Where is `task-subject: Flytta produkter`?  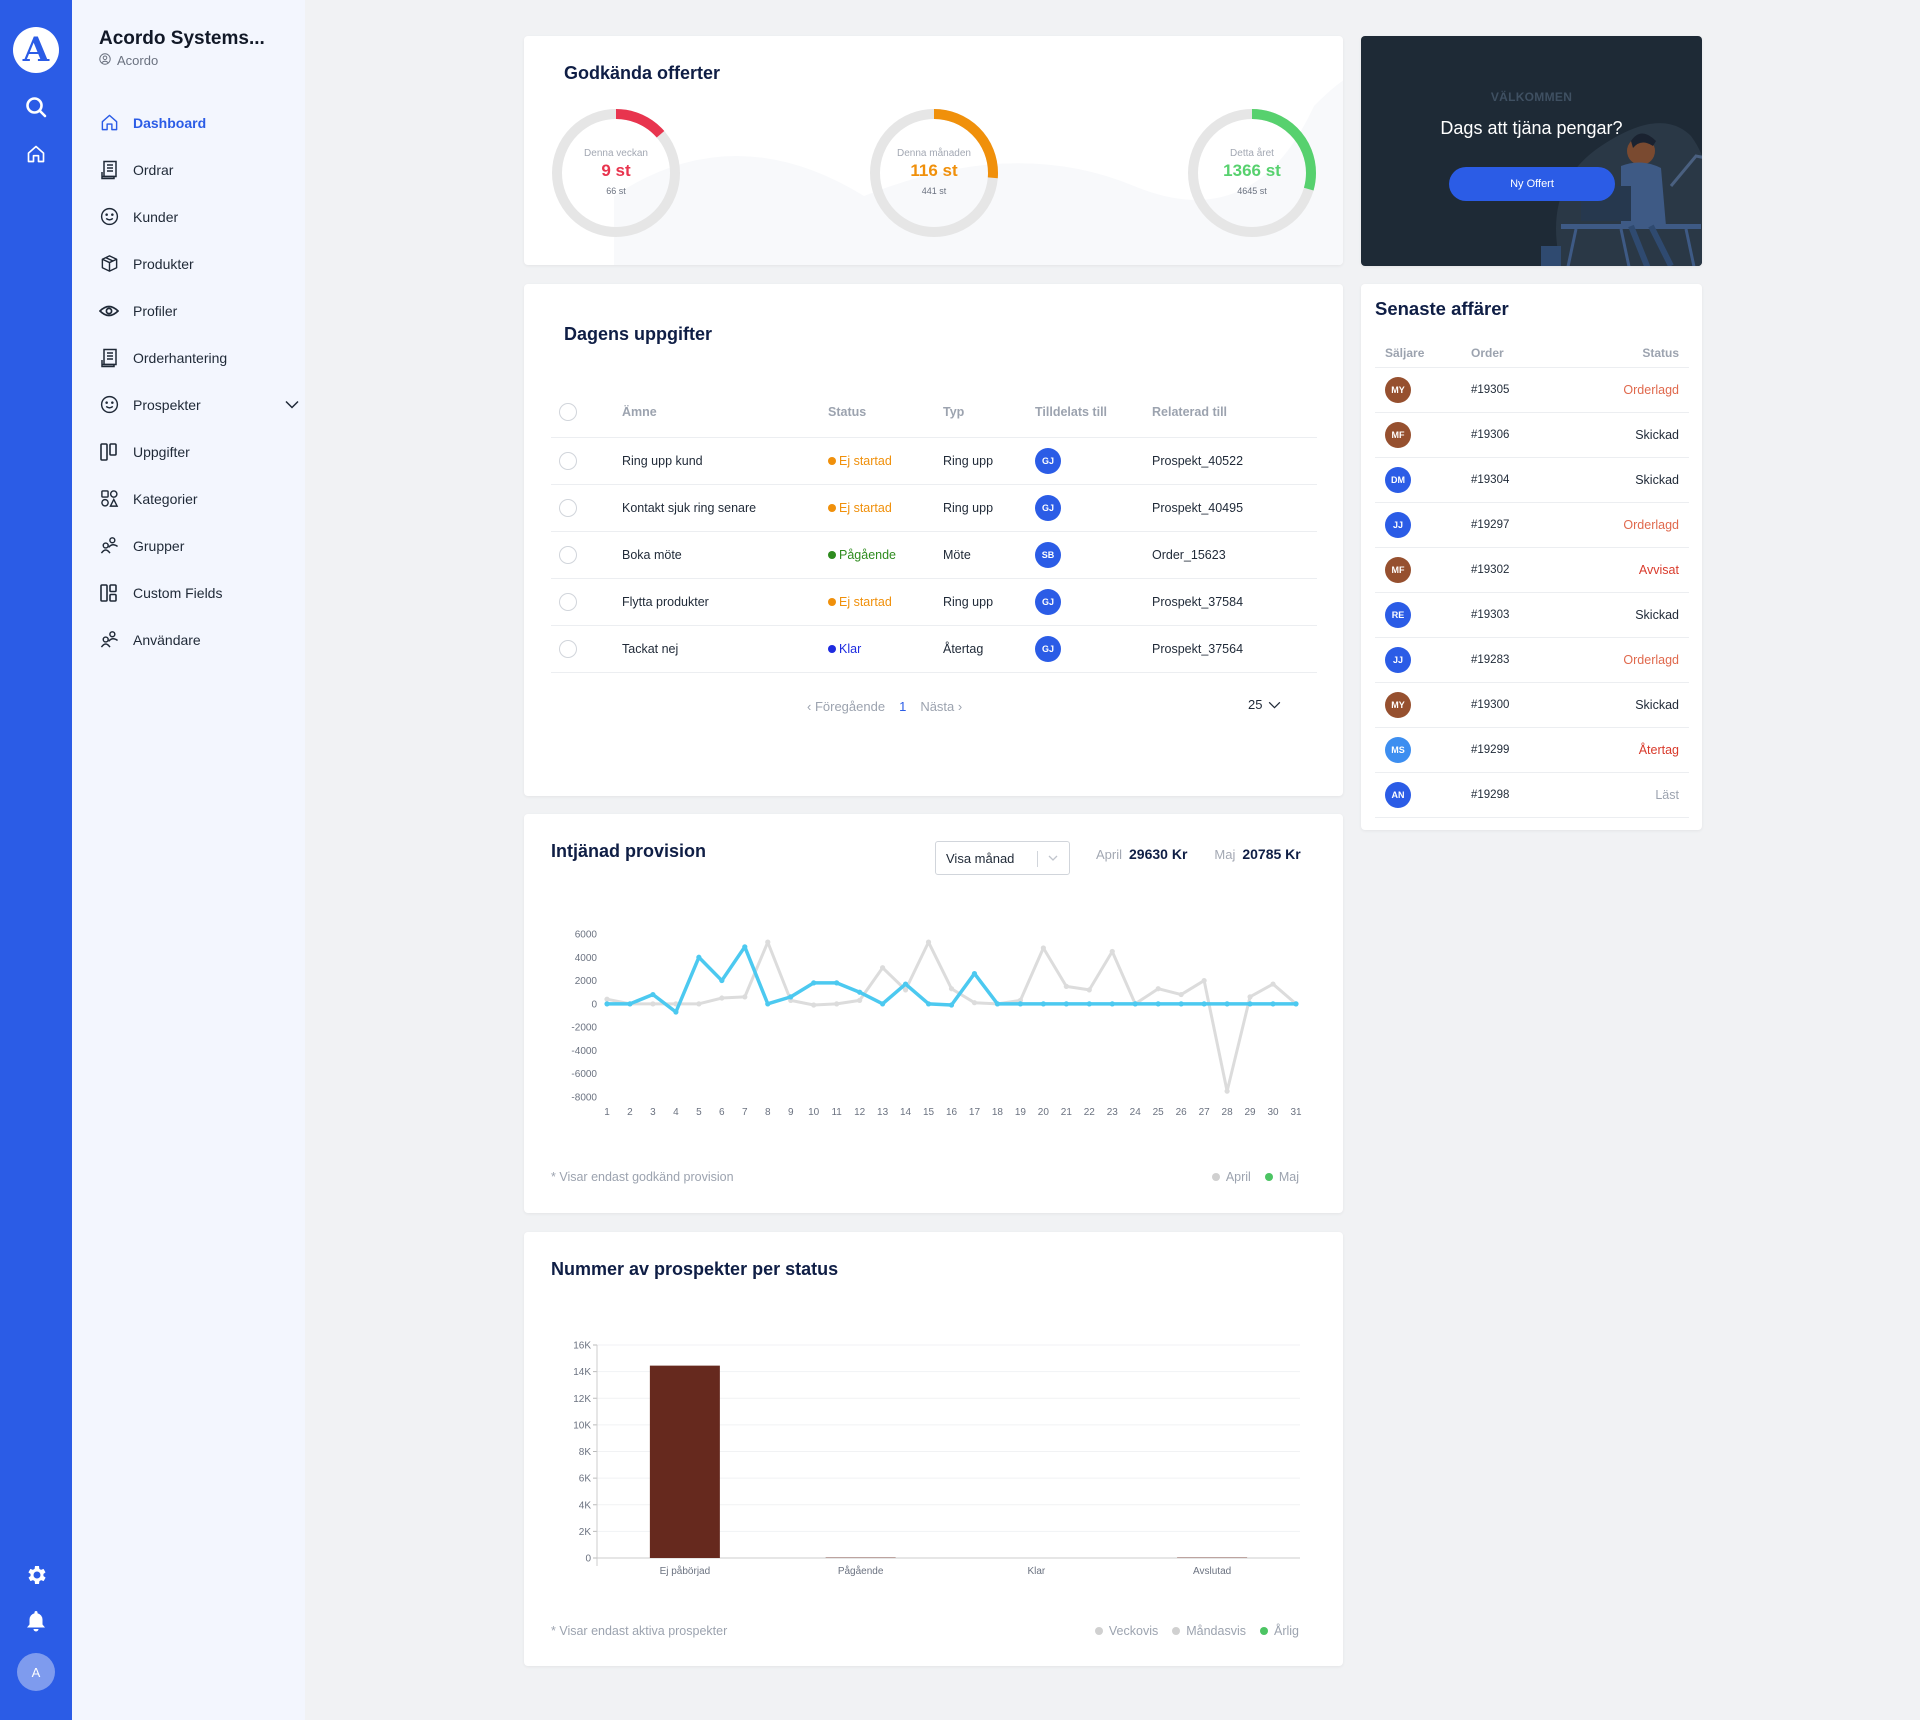
task-subject: Flytta produkter is located at coordinates (665, 602).